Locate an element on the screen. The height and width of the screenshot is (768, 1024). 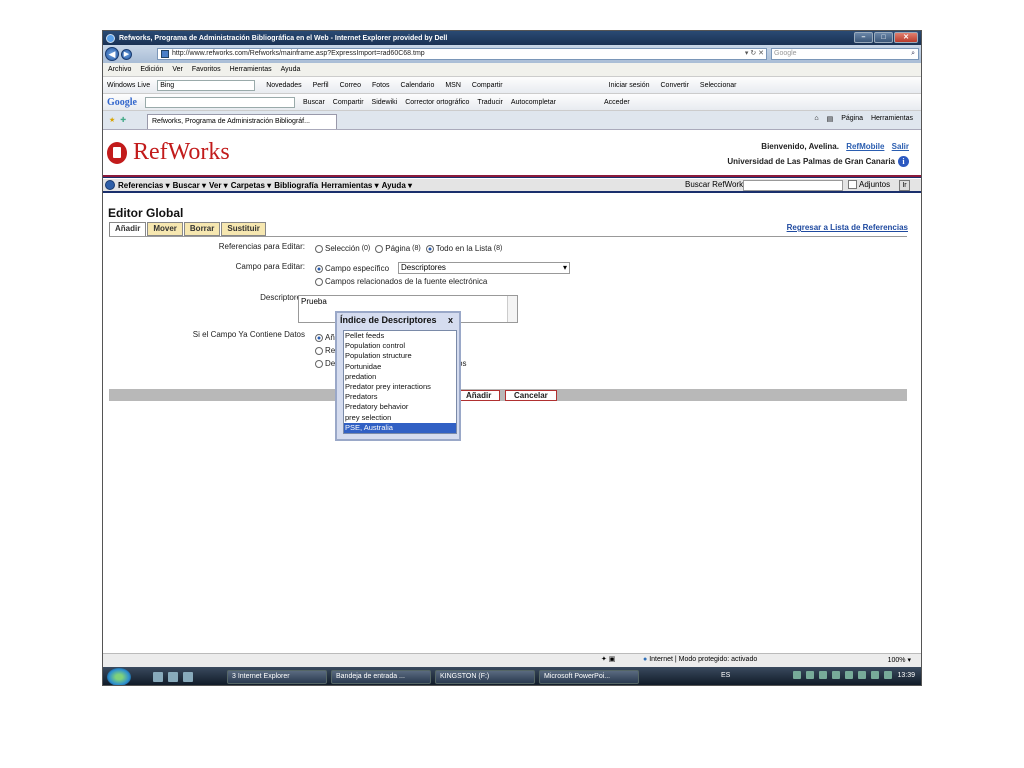
menu-favoritos: Favoritos is located at coordinates (206, 69).